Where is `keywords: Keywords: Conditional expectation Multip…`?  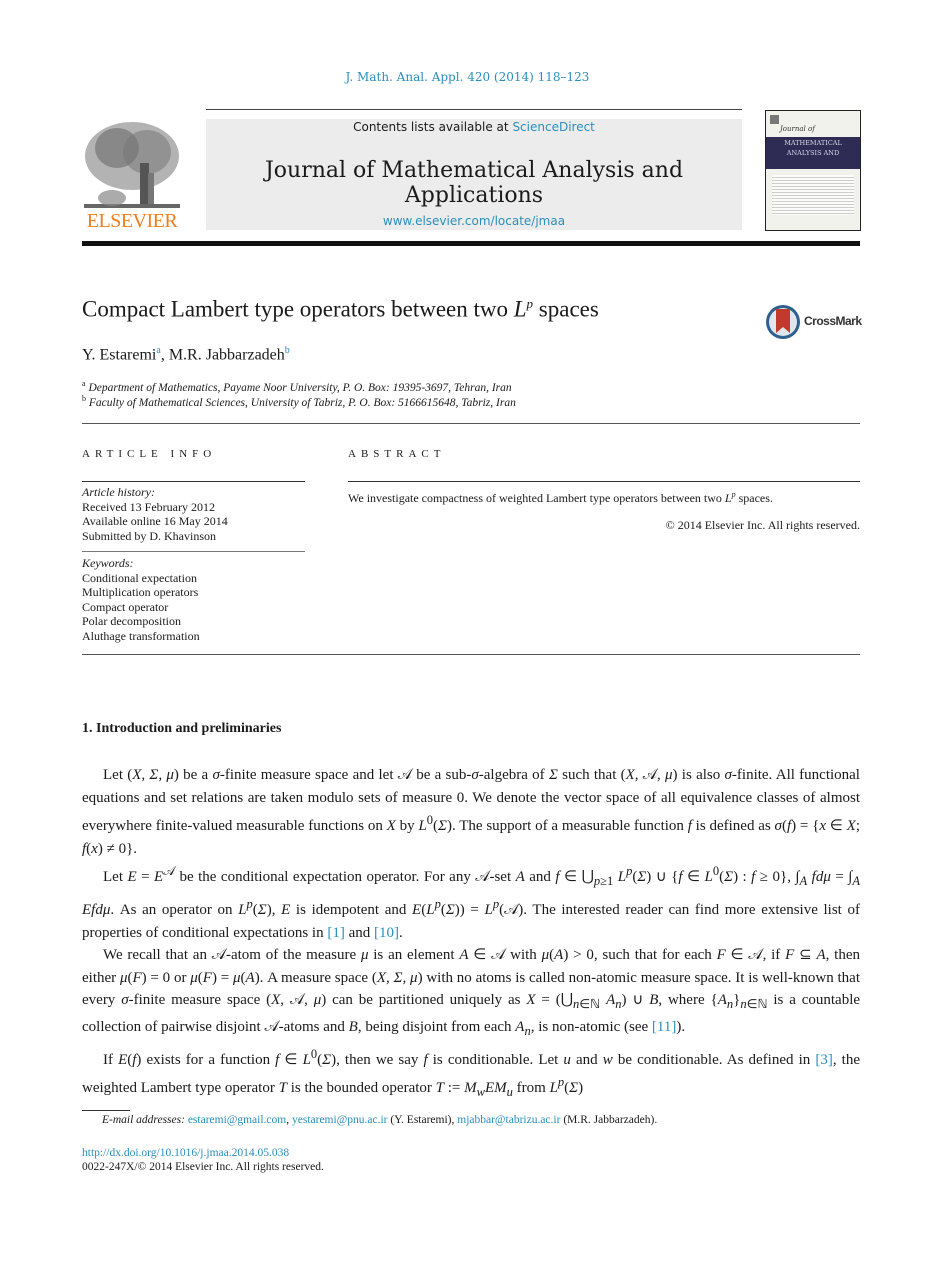 keywords: Keywords: Conditional expectation Multip… is located at coordinates (141, 599).